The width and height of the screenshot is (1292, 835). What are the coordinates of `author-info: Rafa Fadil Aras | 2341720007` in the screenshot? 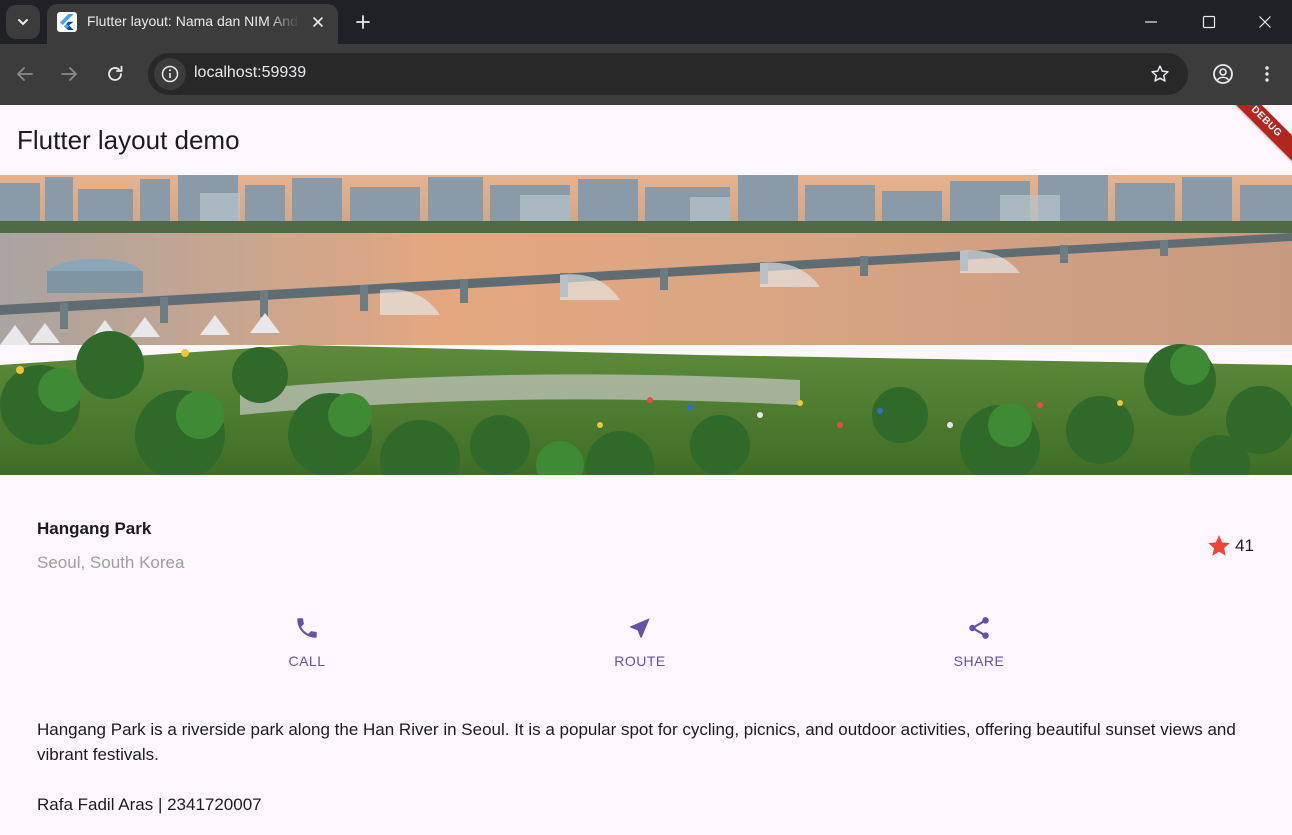 It's located at (149, 804).